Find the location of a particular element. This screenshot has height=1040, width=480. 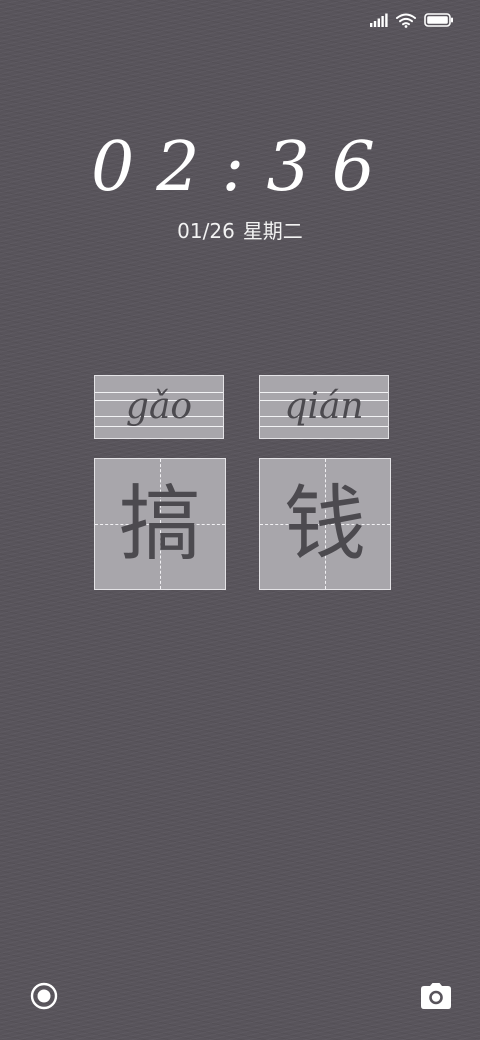

character-card-2: 钱 is located at coordinates (325, 524).